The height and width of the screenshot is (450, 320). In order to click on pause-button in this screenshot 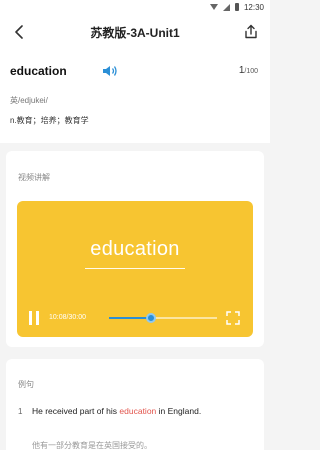, I will do `click(34, 318)`.